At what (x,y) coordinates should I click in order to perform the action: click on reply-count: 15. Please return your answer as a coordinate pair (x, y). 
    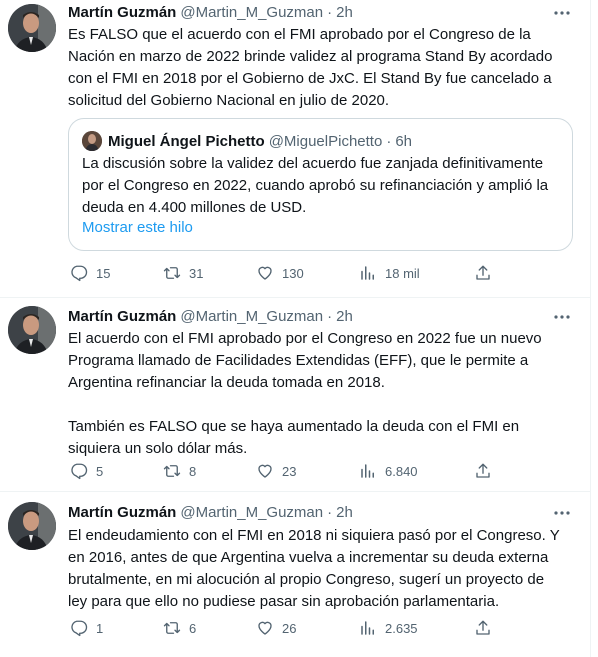
    Looking at the image, I should click on (103, 273).